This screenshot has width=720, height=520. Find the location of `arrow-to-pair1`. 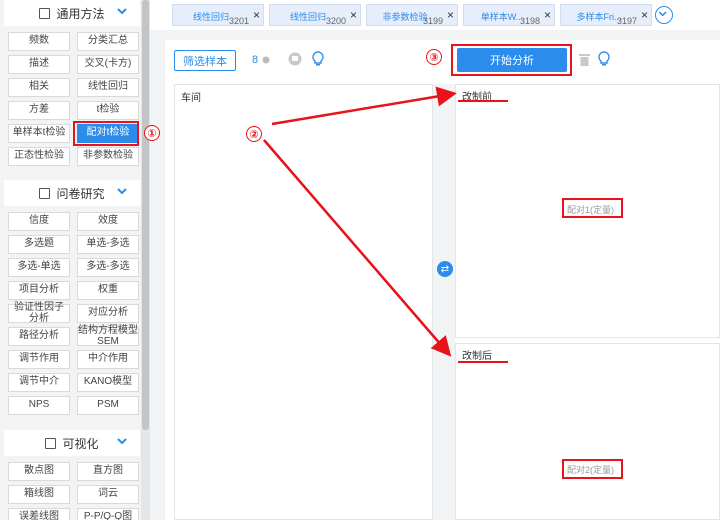

arrow-to-pair1 is located at coordinates (364, 106).